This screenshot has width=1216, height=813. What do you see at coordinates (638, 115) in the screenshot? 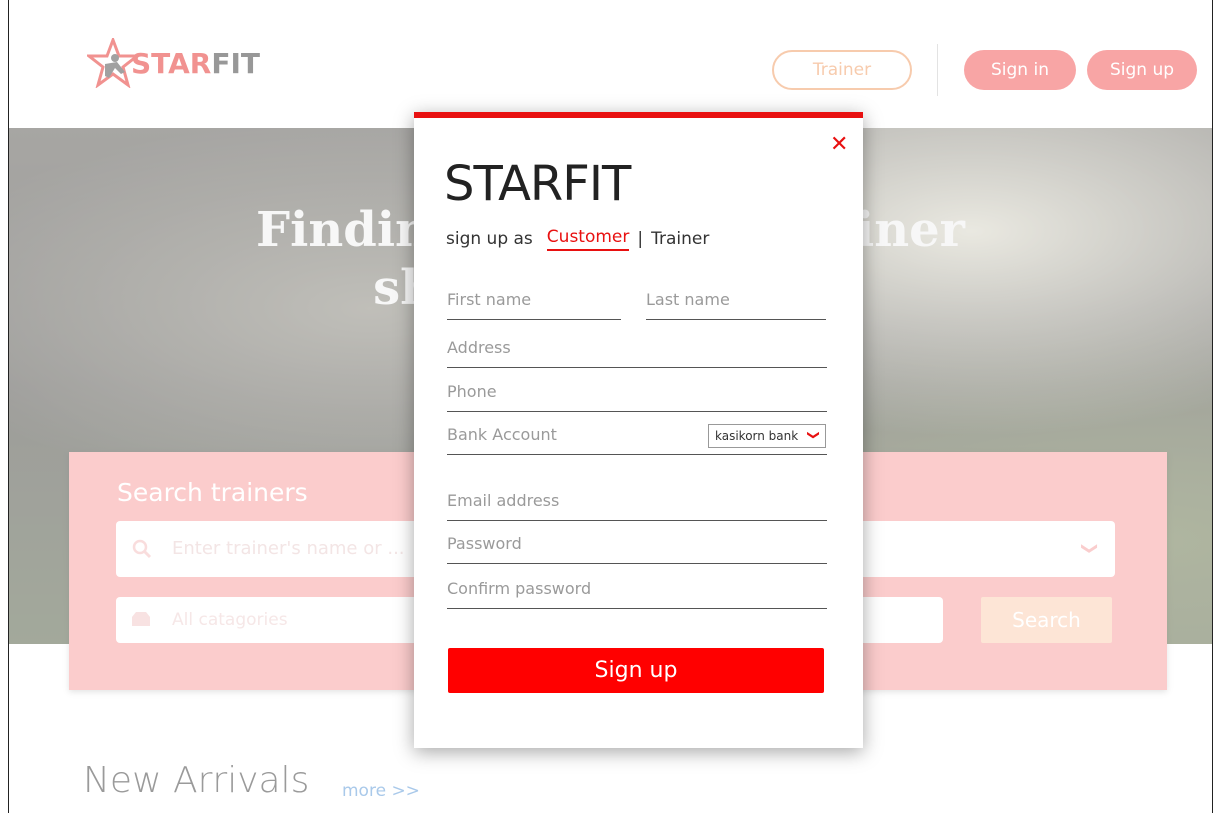
I see `modal-top-bar` at bounding box center [638, 115].